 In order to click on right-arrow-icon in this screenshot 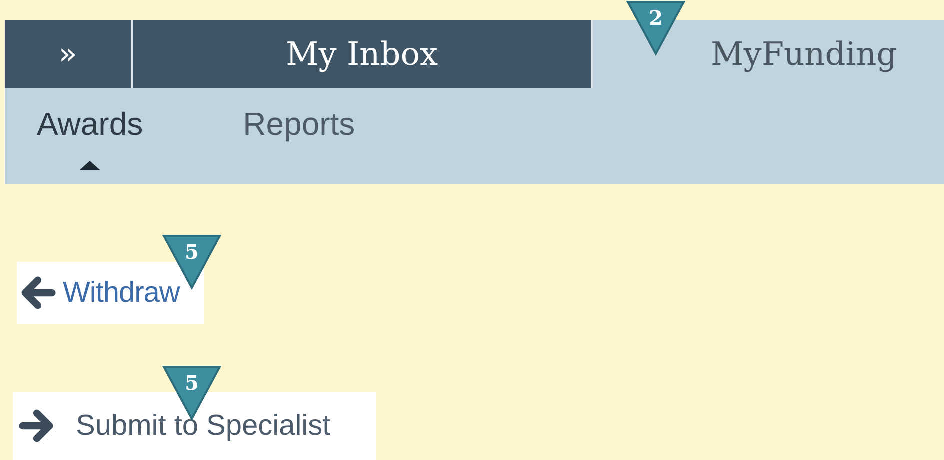, I will do `click(37, 426)`.